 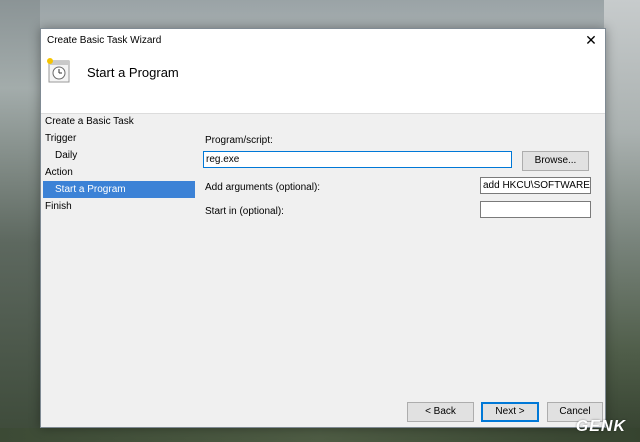 I want to click on add-arguments-input: add HKCU\SOFTWARE\M, so click(x=535, y=185).